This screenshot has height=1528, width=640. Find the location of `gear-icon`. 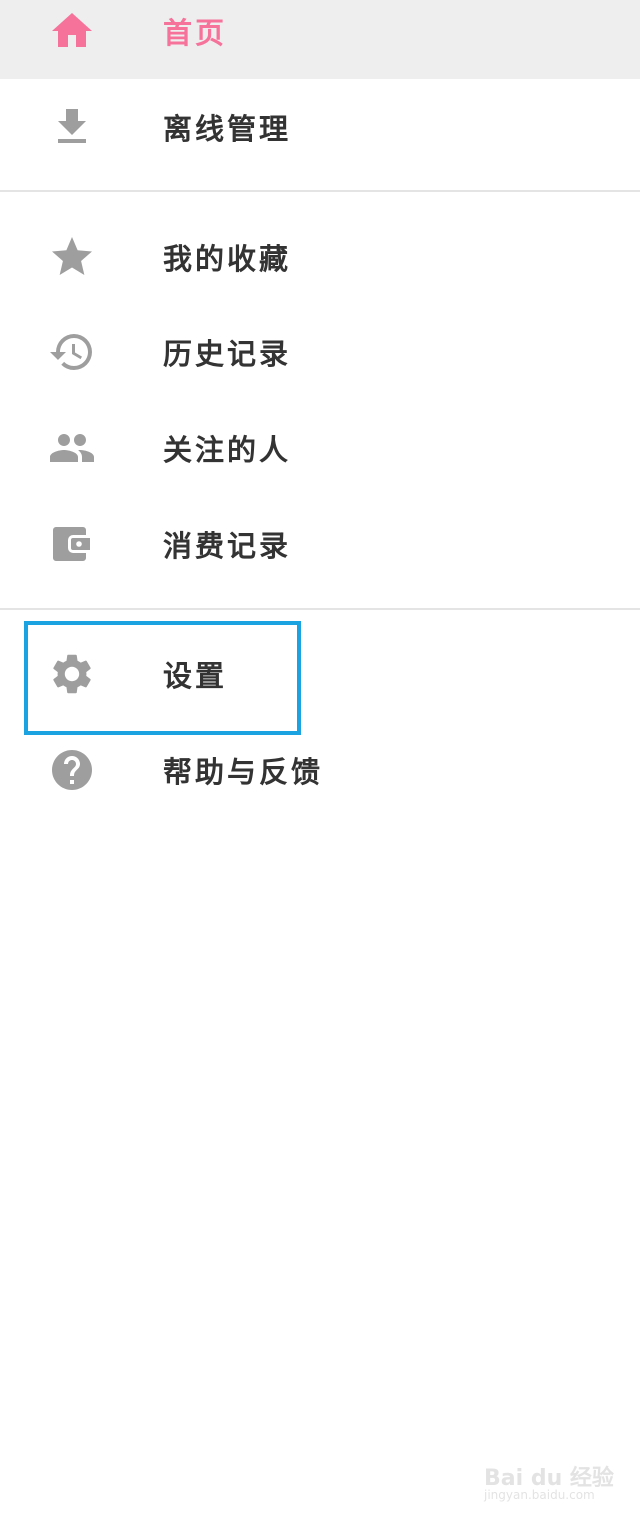

gear-icon is located at coordinates (72, 674).